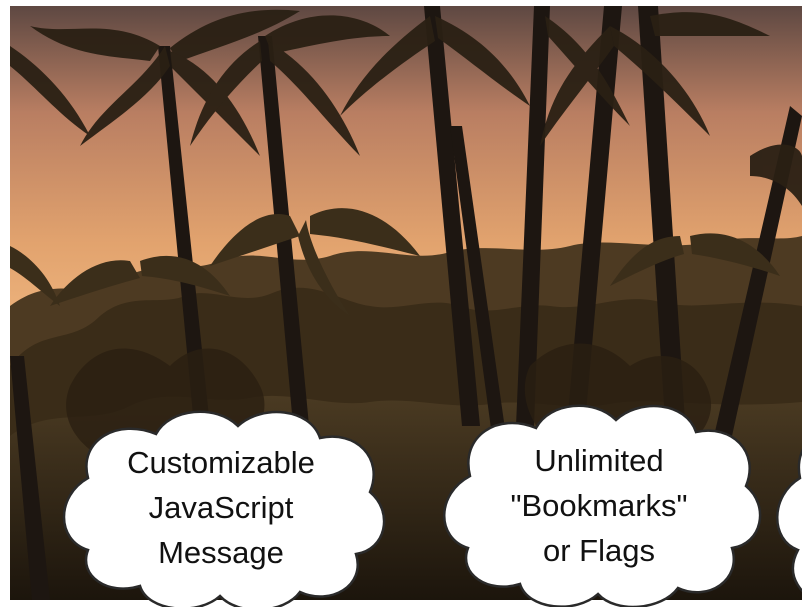 The height and width of the screenshot is (607, 802). Describe the element at coordinates (221, 507) in the screenshot. I see `bubble-line: JavaScript` at that location.